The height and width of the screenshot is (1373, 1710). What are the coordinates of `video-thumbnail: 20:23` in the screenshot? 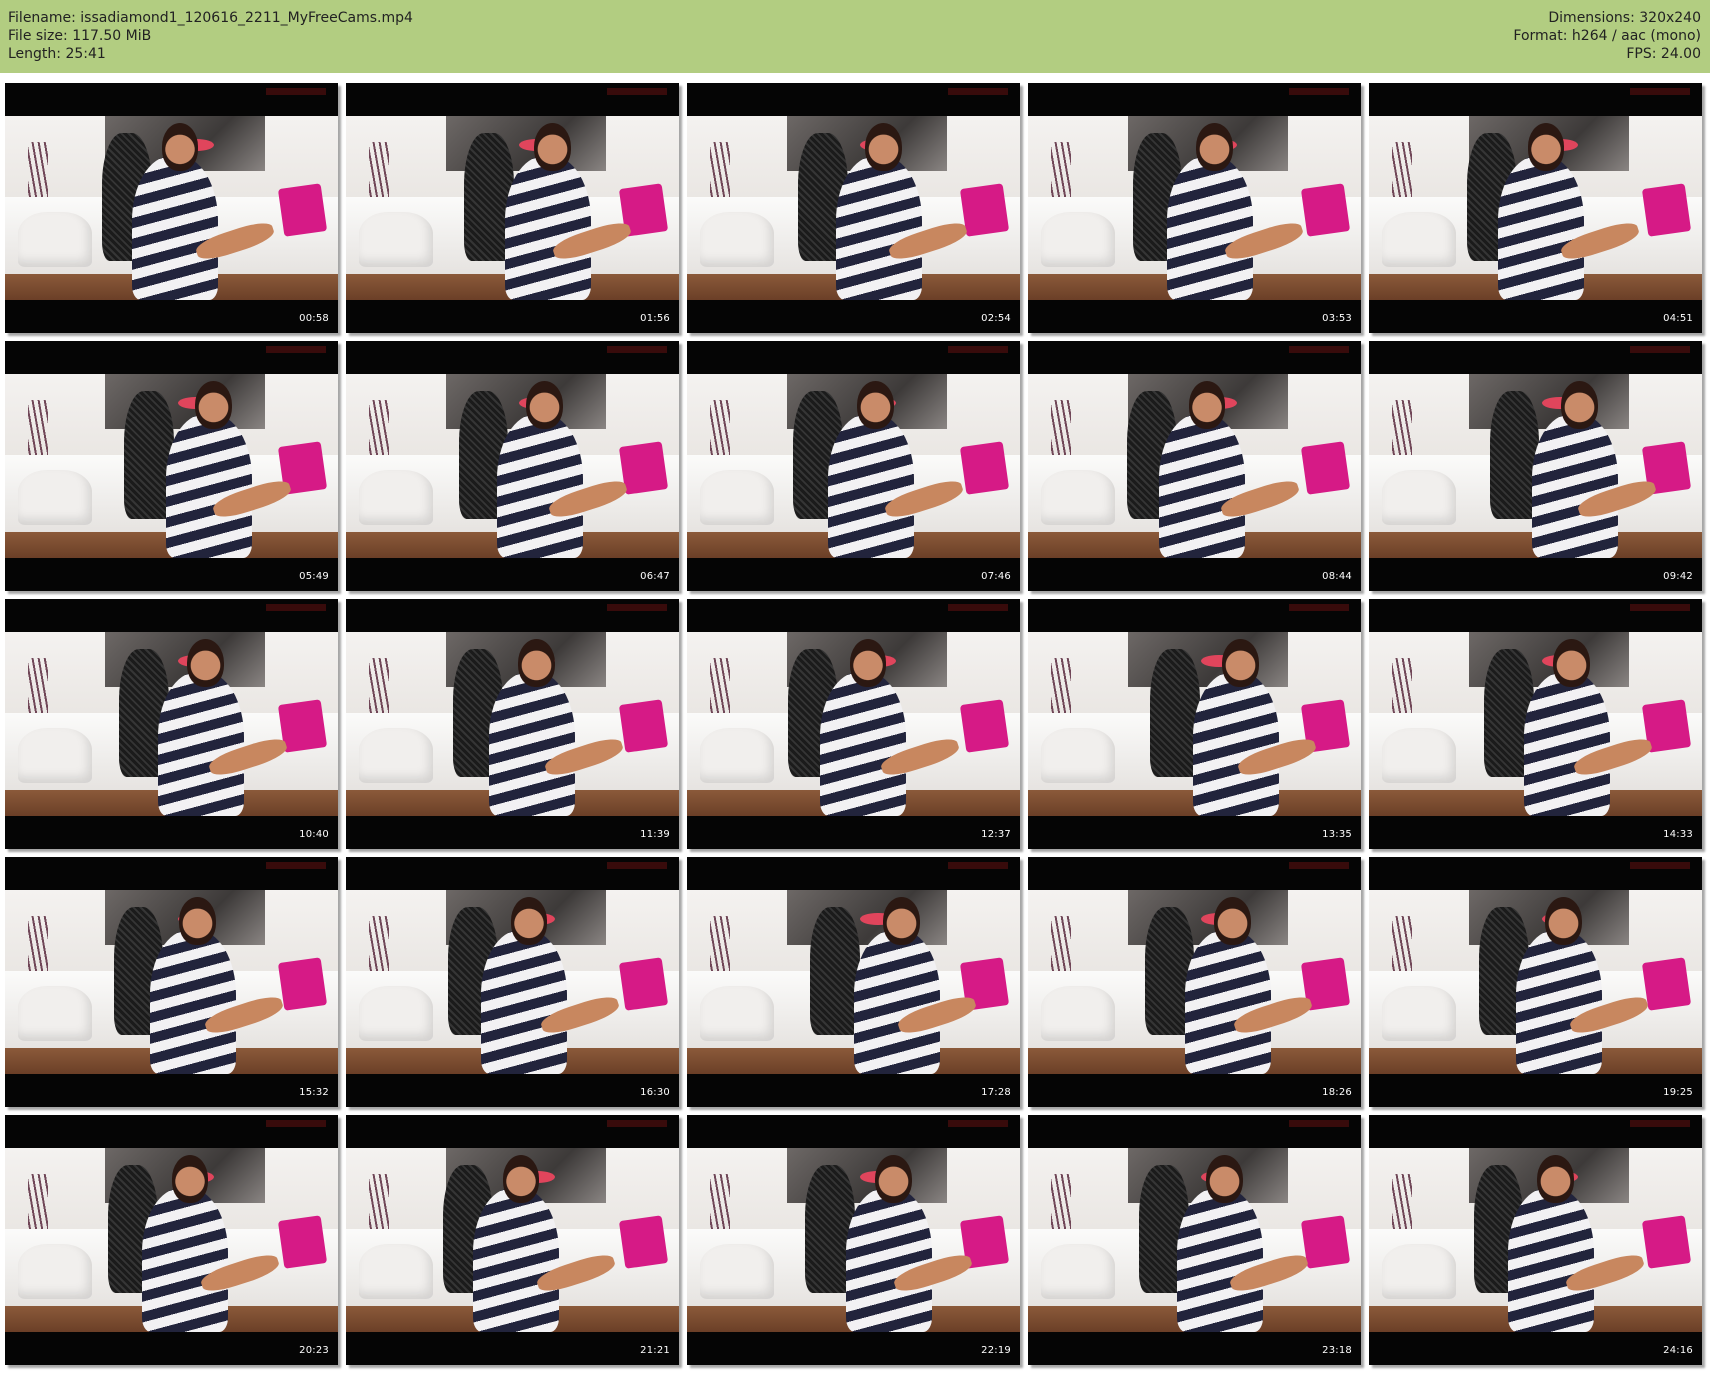 It's located at (171, 1240).